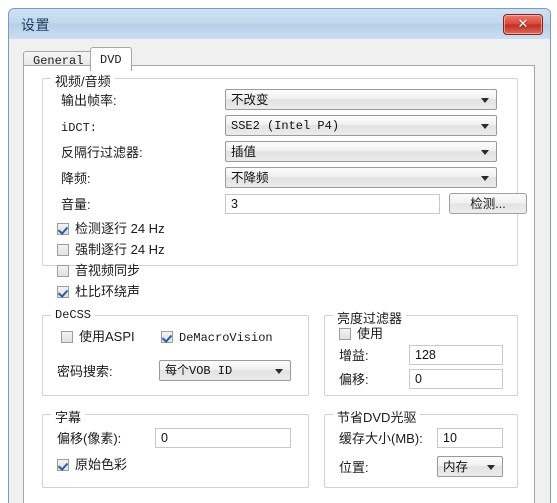 This screenshot has width=557, height=503. I want to click on window-title: 设置, so click(35, 25).